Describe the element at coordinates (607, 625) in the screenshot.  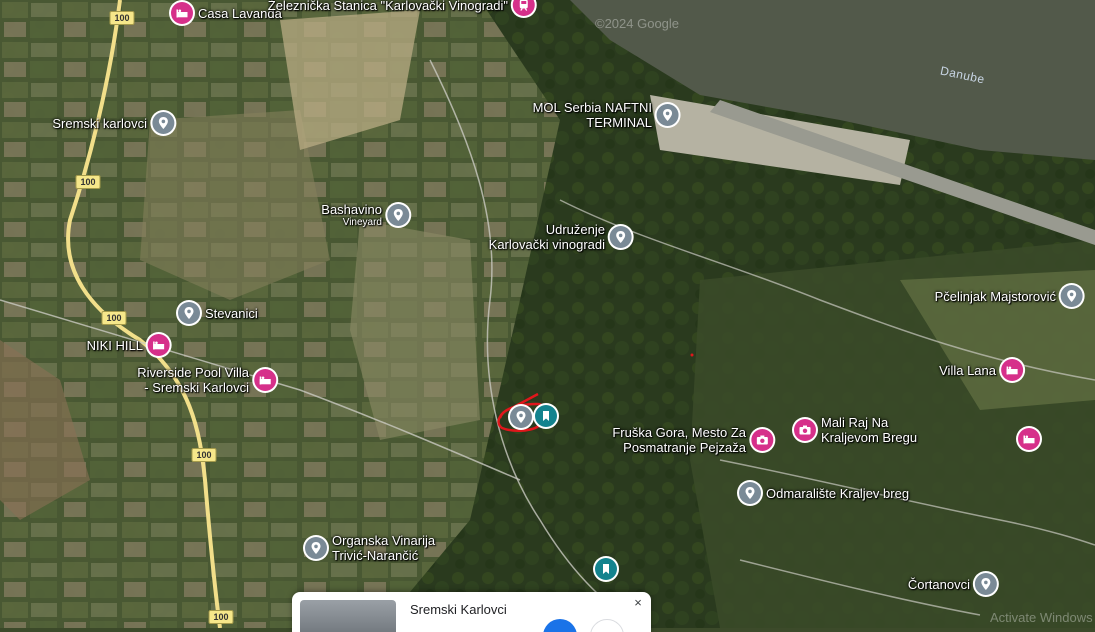
I see `save-button` at that location.